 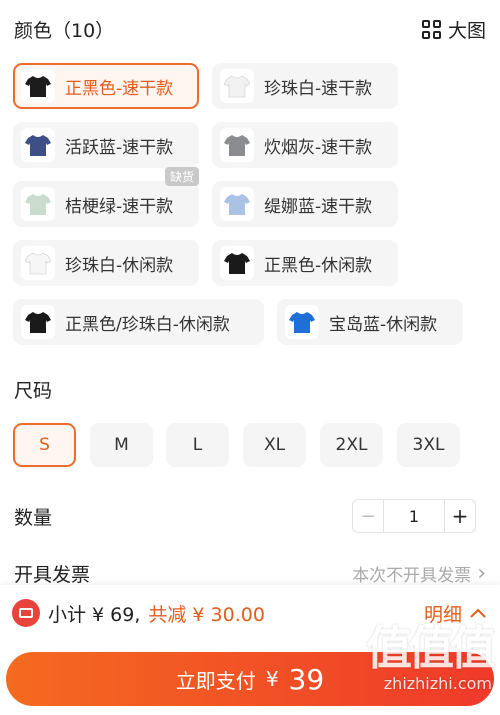 What do you see at coordinates (121, 445) in the screenshot?
I see `size-option: M` at bounding box center [121, 445].